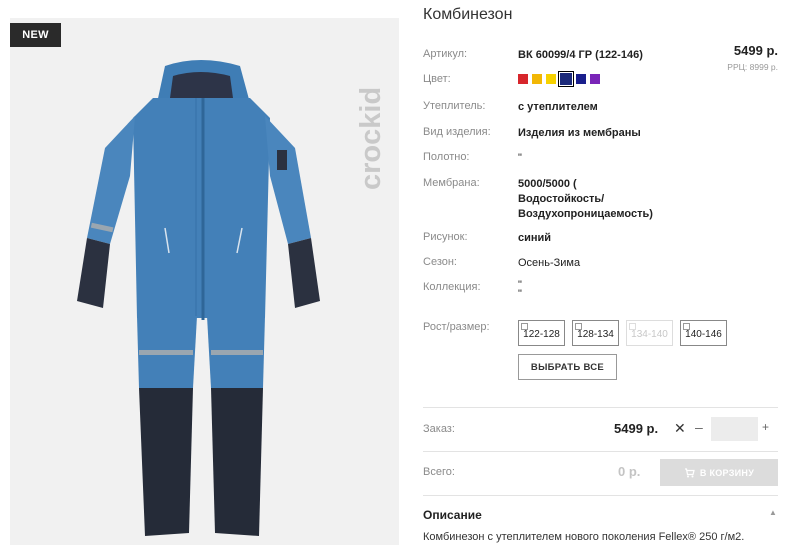 The height and width of the screenshot is (545, 800). Describe the element at coordinates (520, 294) in the screenshot. I see `spec-value-collection-line: "` at that location.